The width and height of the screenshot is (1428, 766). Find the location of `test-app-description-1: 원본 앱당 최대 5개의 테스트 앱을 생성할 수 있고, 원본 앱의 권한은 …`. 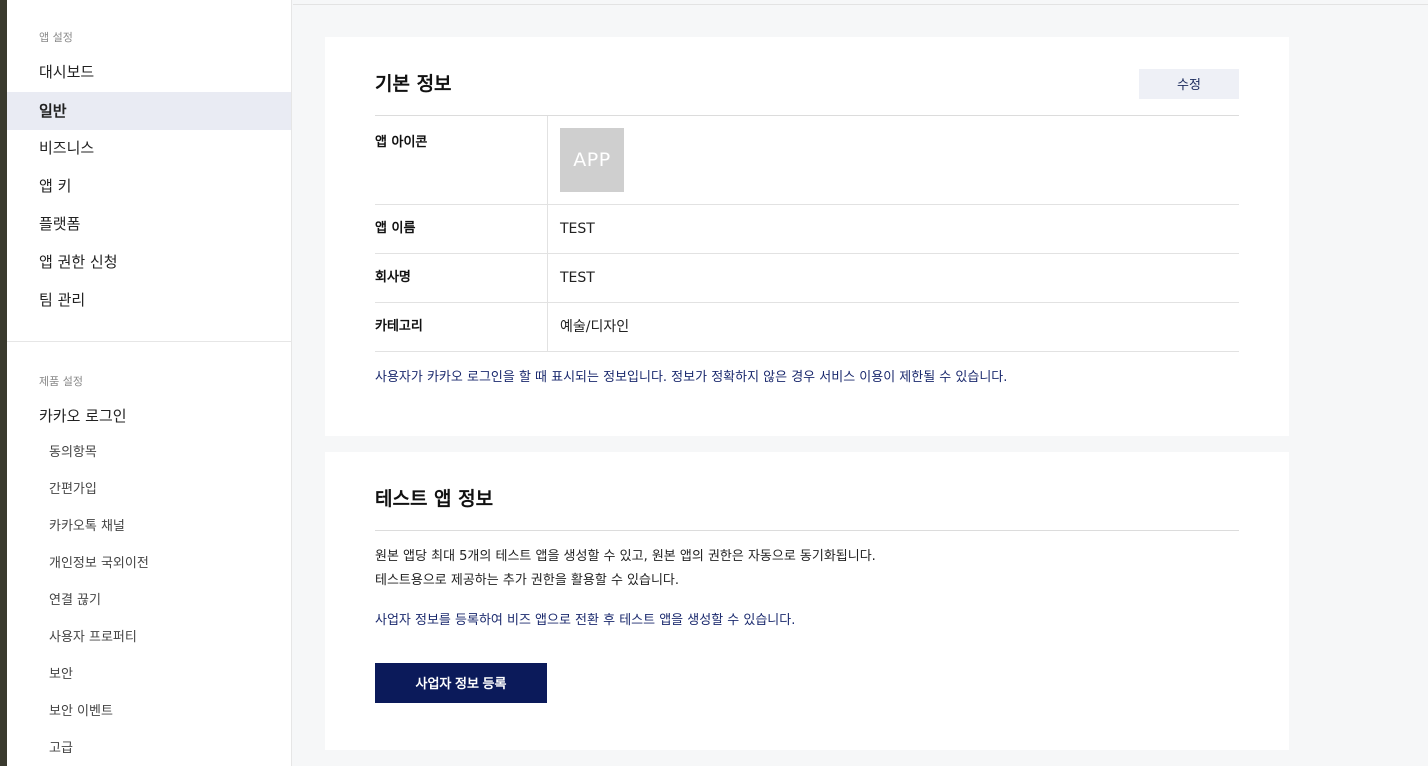

test-app-description-1: 원본 앱당 최대 5개의 테스트 앱을 생성할 수 있고, 원본 앱의 권한은 … is located at coordinates (625, 556).